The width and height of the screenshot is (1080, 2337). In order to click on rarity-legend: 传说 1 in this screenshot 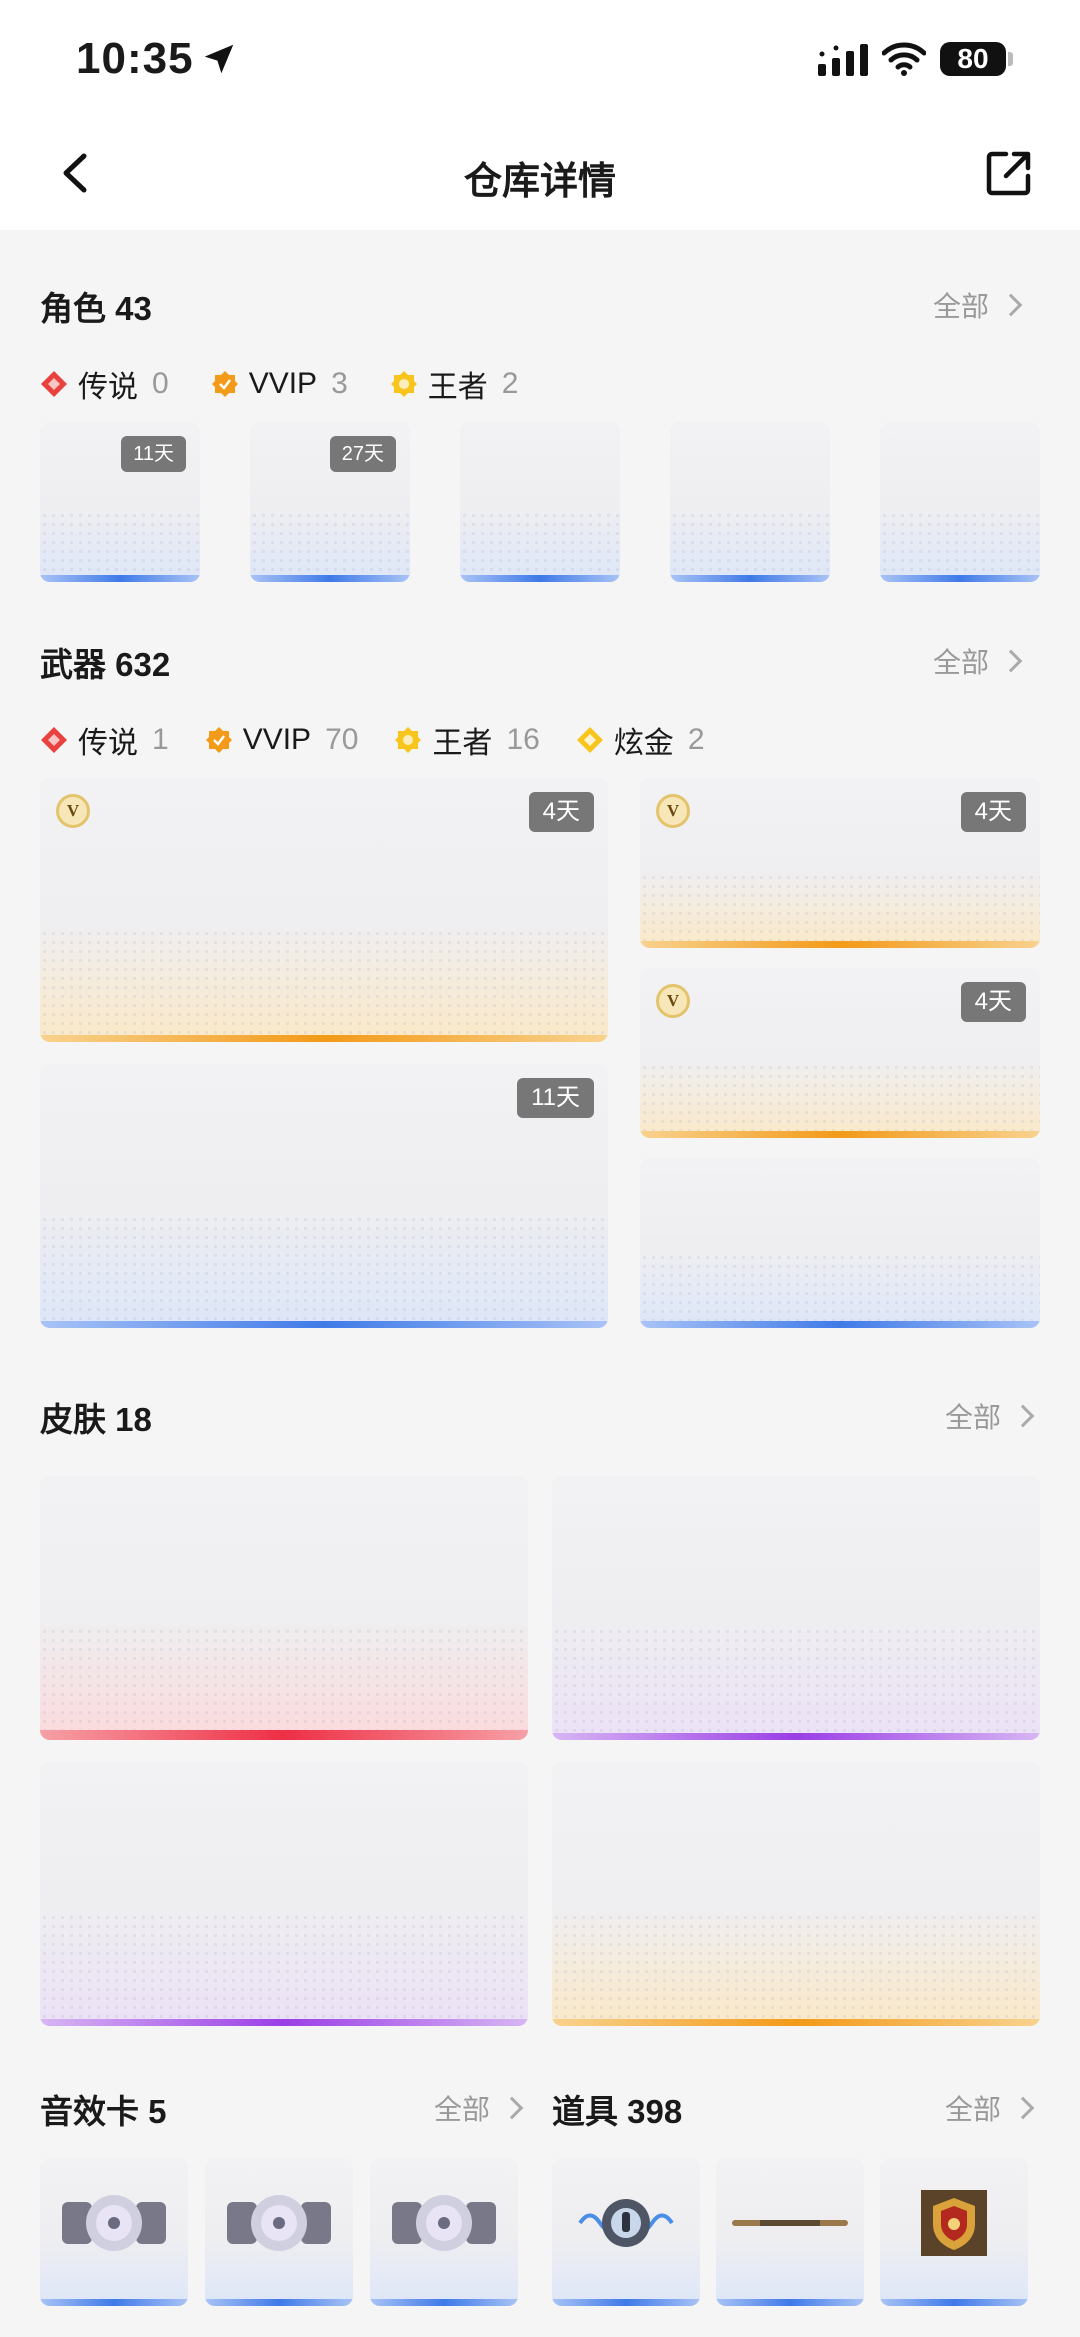, I will do `click(104, 740)`.